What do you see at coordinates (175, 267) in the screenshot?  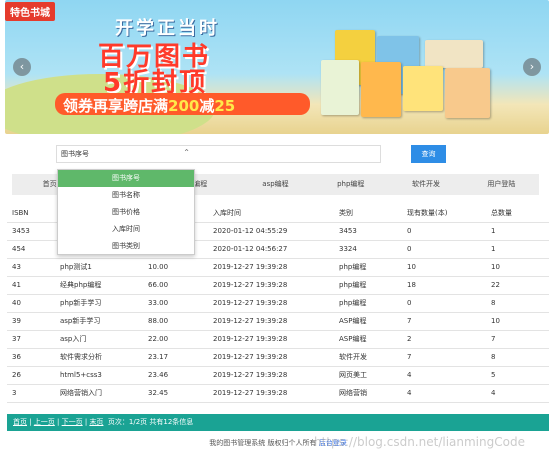 I see `table-cell: 10.00` at bounding box center [175, 267].